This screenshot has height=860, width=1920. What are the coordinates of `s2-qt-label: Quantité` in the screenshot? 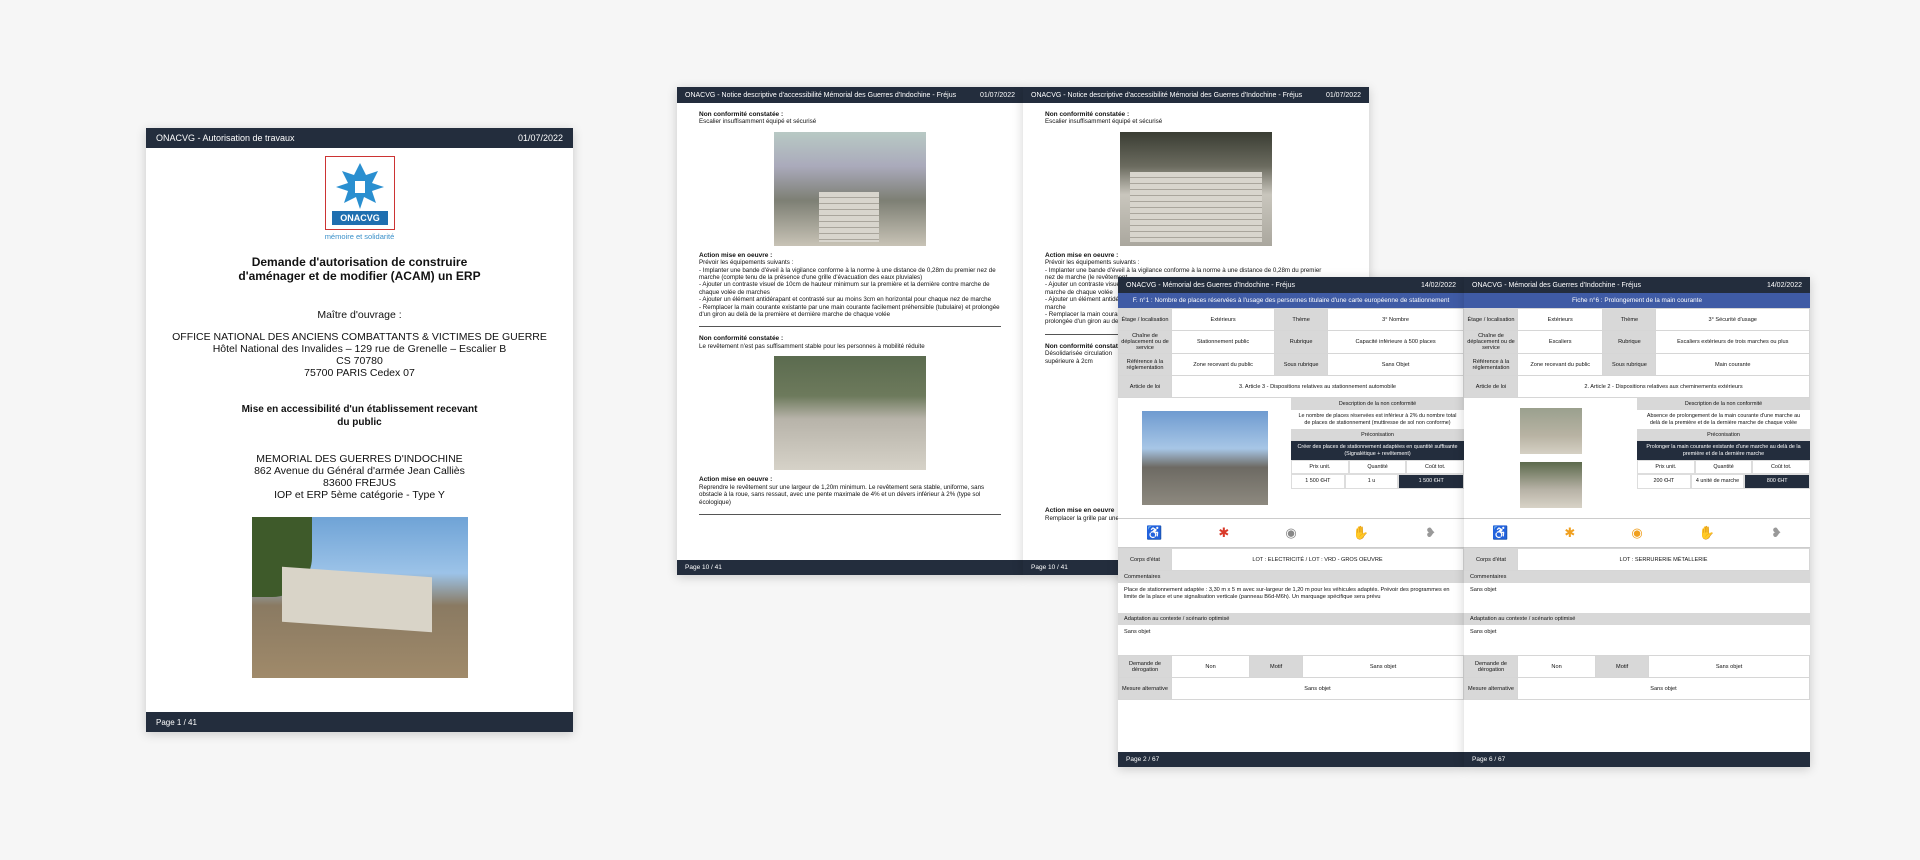 It's located at (1723, 467).